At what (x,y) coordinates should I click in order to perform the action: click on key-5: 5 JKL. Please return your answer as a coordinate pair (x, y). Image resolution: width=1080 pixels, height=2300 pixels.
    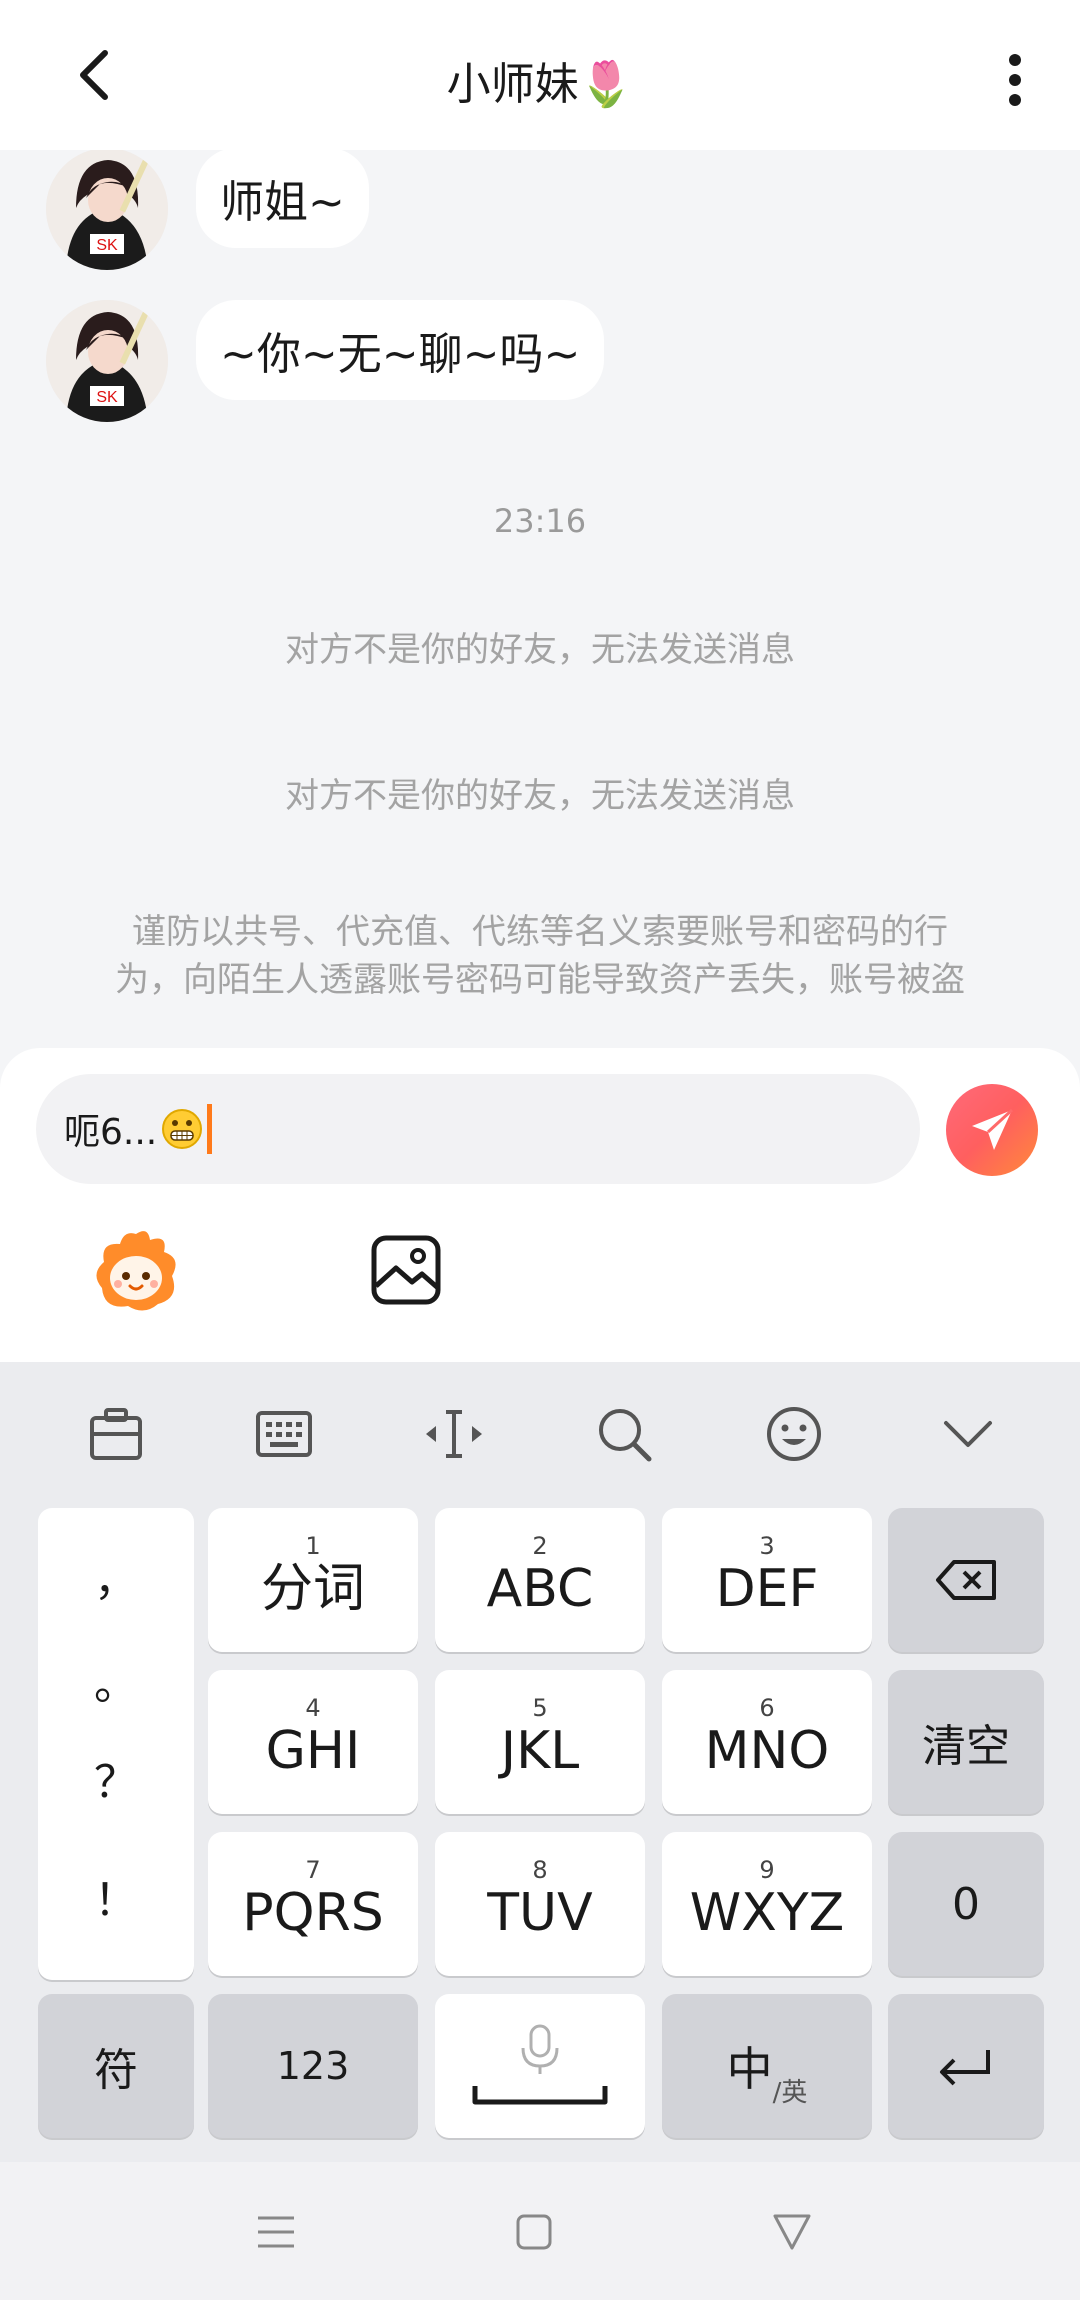
    Looking at the image, I should click on (540, 1742).